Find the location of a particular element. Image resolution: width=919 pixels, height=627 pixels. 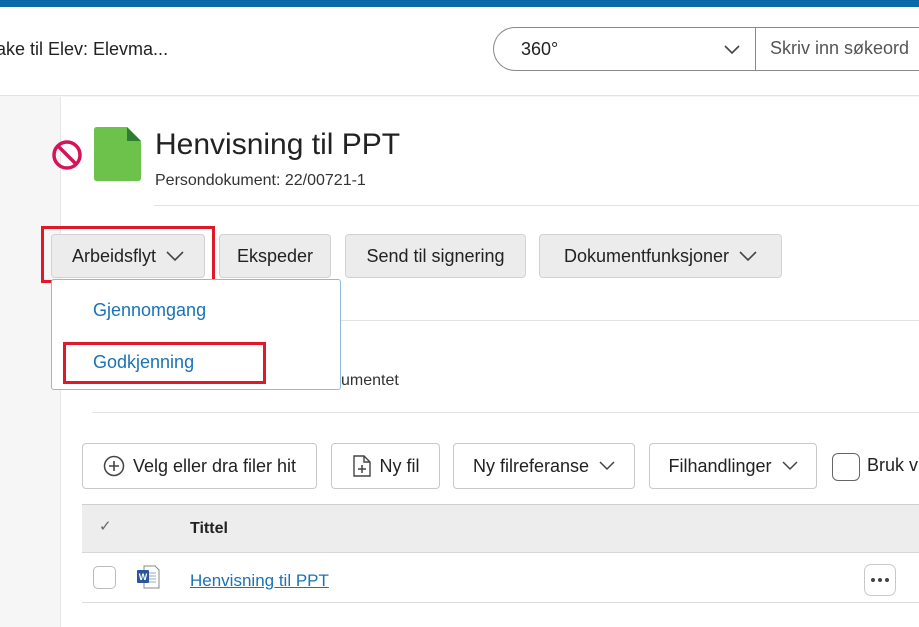

dispatch-button-label: Ekspeder is located at coordinates (275, 255).